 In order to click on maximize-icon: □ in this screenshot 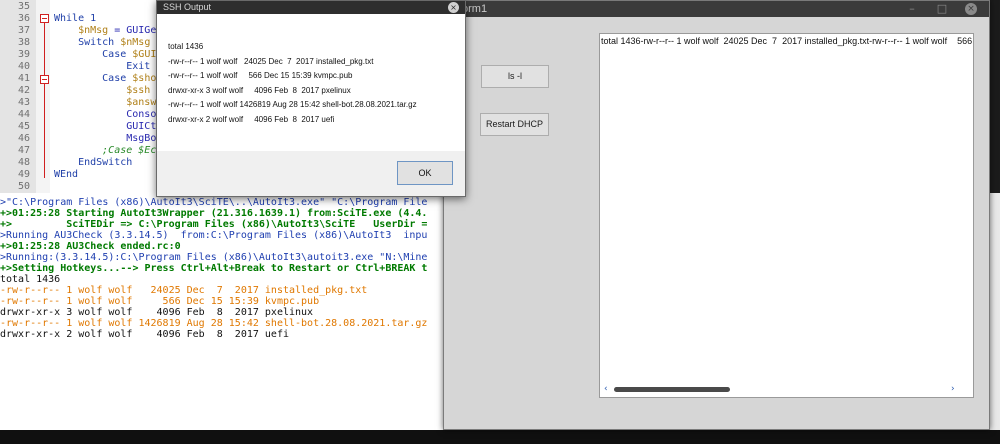, I will do `click(942, 9)`.